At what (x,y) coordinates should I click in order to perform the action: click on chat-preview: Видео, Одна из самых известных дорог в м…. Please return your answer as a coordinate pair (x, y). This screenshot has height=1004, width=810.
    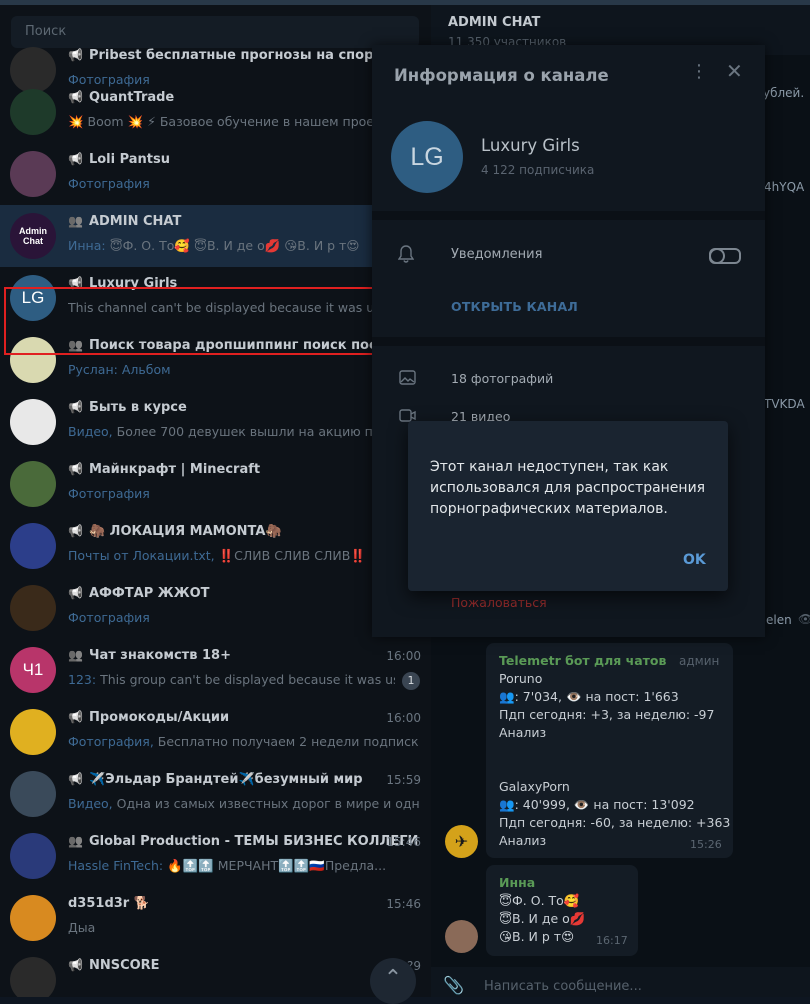
    Looking at the image, I should click on (243, 803).